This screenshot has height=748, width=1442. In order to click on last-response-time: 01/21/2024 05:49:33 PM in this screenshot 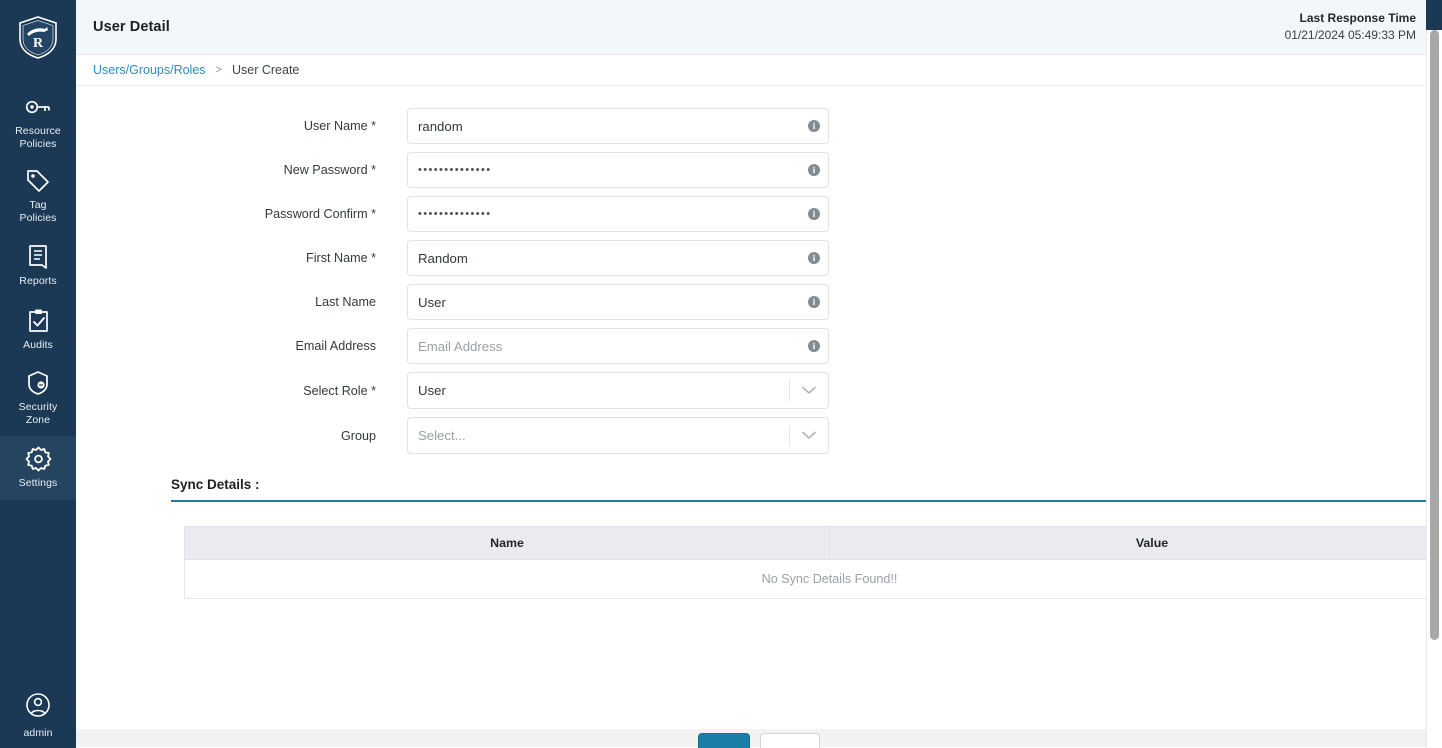, I will do `click(1350, 35)`.